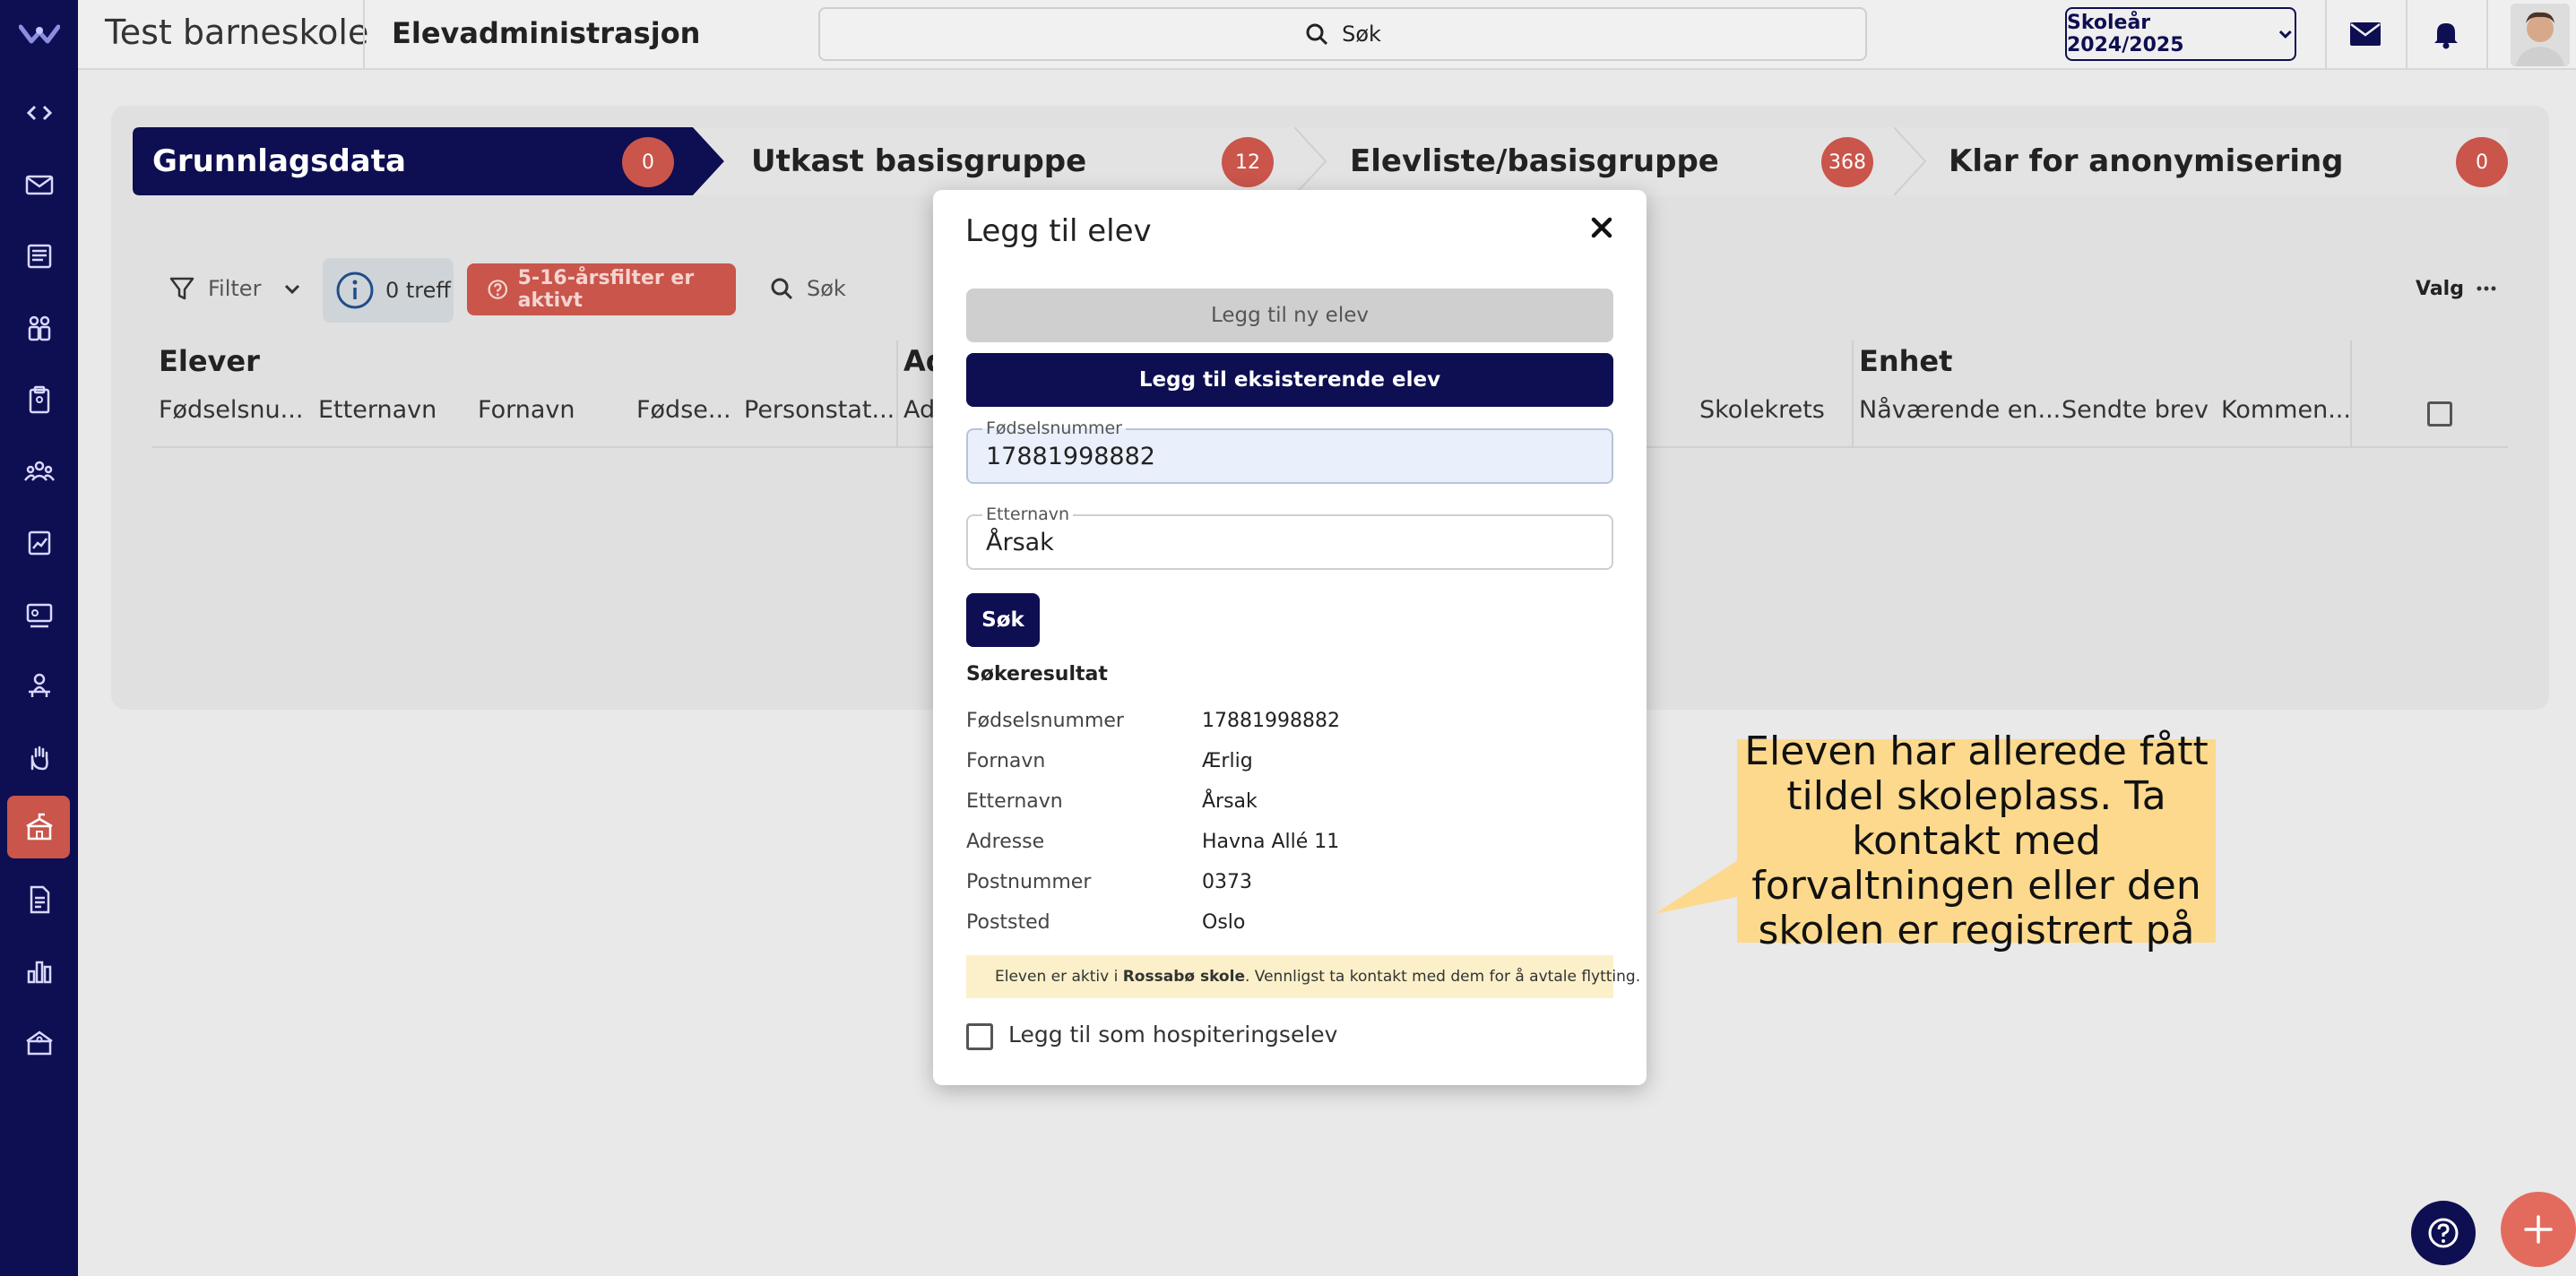 This screenshot has height=1276, width=2576. Describe the element at coordinates (1058, 231) in the screenshot. I see `dialog-title: Legg til elev` at that location.